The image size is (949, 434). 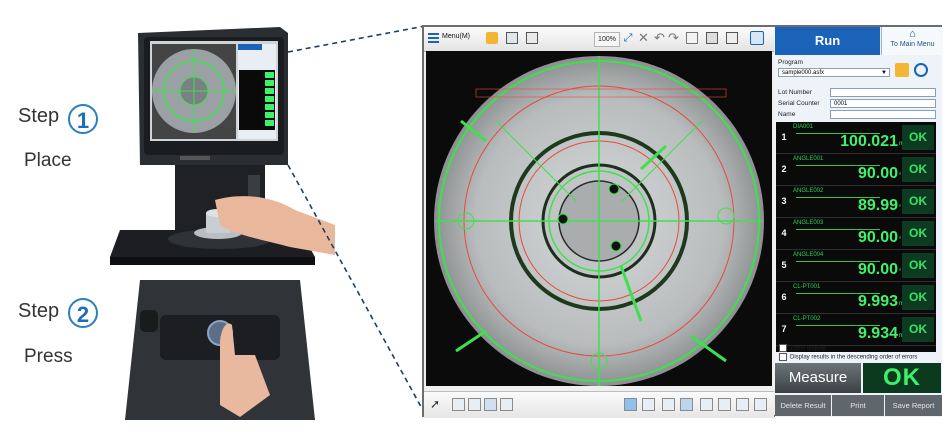 What do you see at coordinates (807, 287) in the screenshot?
I see `result-name: CL-PT001` at bounding box center [807, 287].